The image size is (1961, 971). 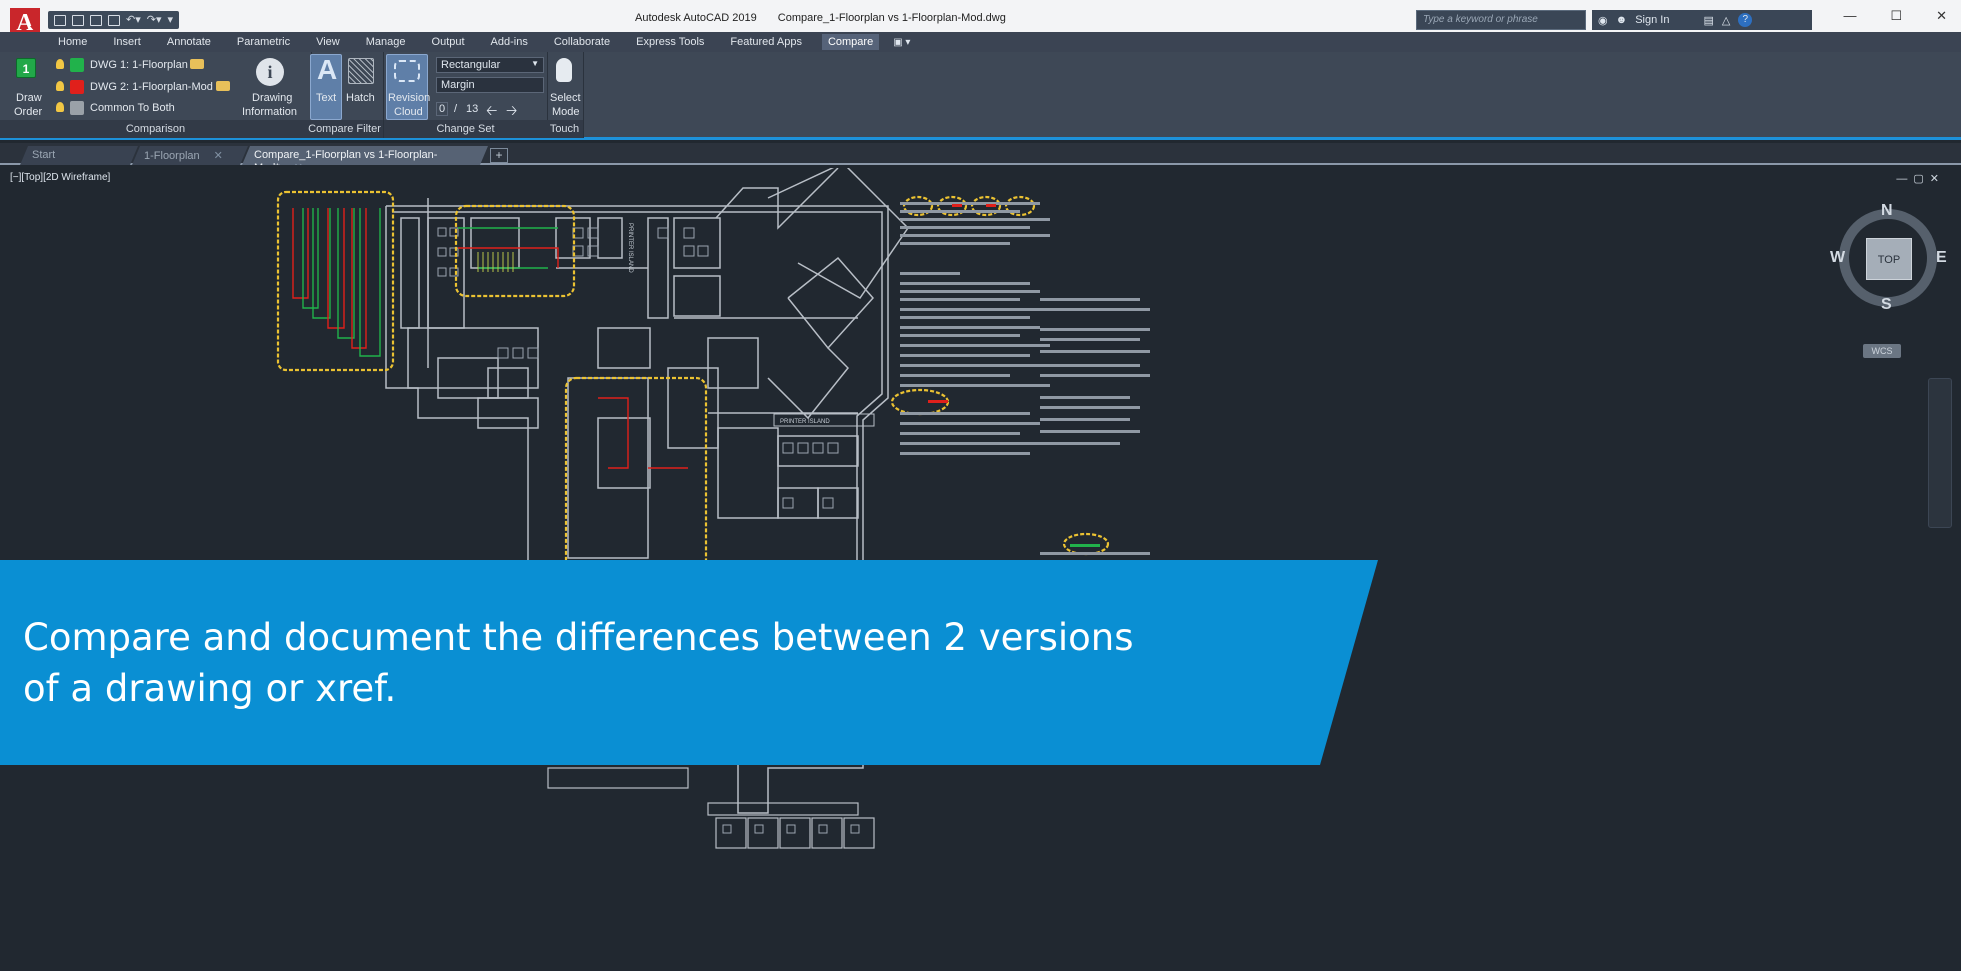 What do you see at coordinates (471, 65) in the screenshot?
I see `cloud-shape-value: Rectangular` at bounding box center [471, 65].